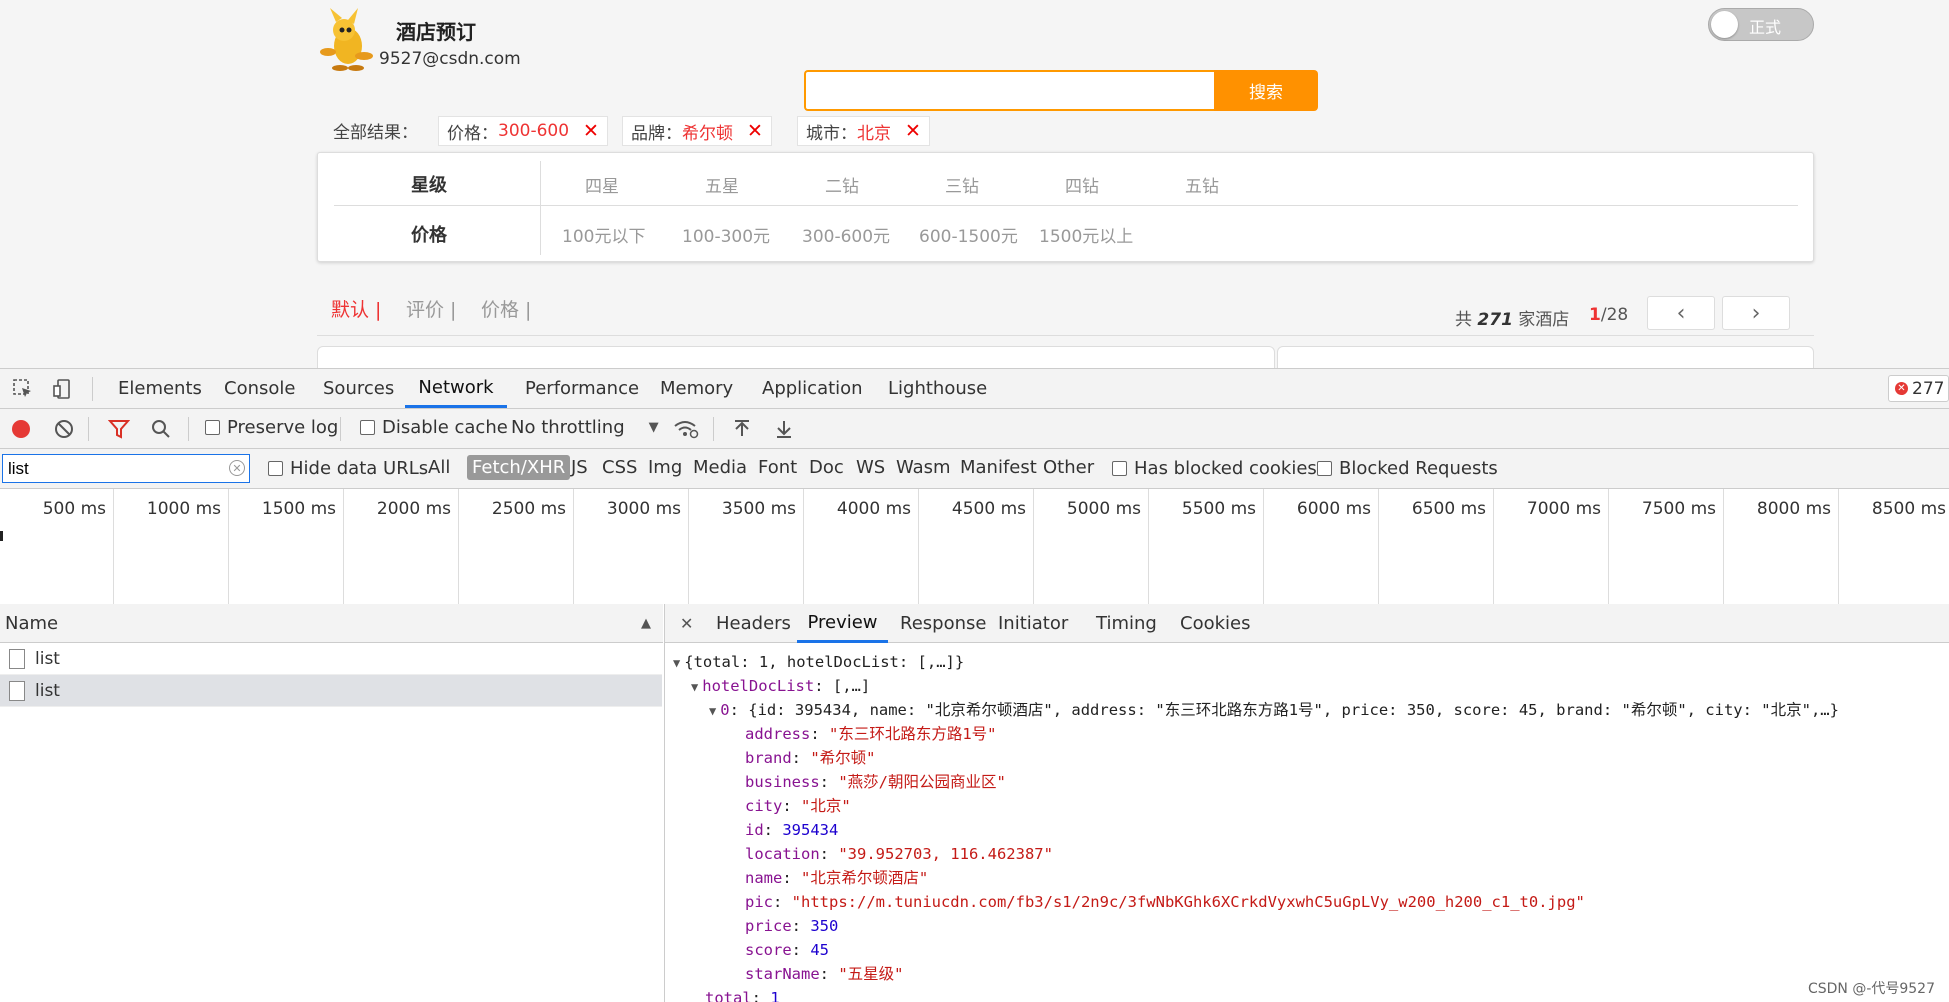 Image resolution: width=1949 pixels, height=1002 pixels. What do you see at coordinates (1214, 468) in the screenshot?
I see `has-blocked-cookies-checkbox: Has blocked cookies` at bounding box center [1214, 468].